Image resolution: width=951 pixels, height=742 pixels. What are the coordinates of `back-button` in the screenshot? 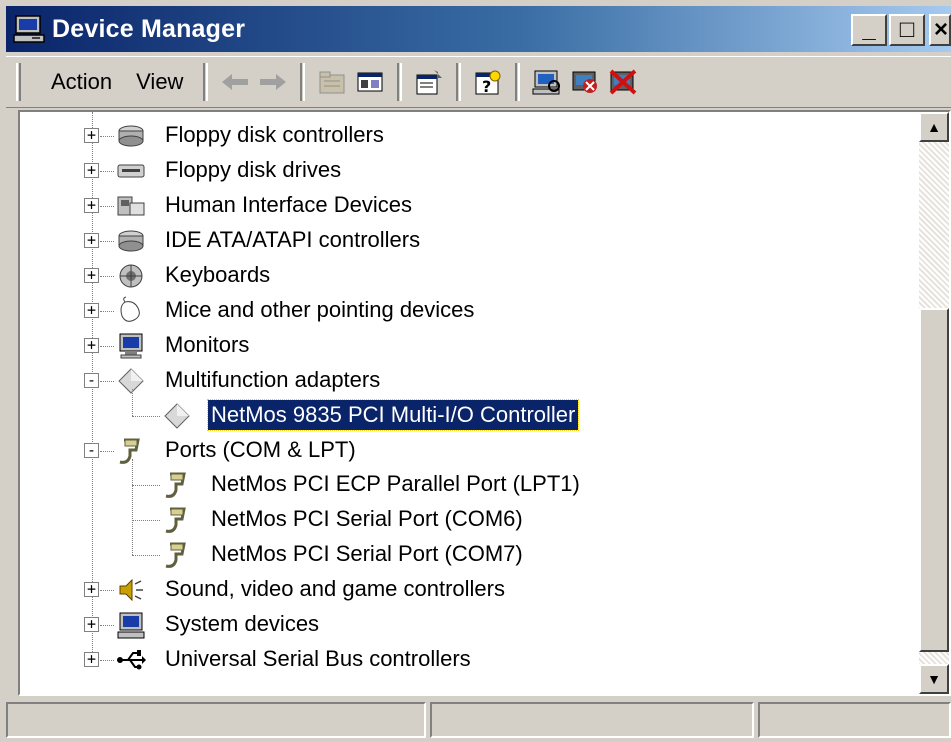 It's located at (235, 82).